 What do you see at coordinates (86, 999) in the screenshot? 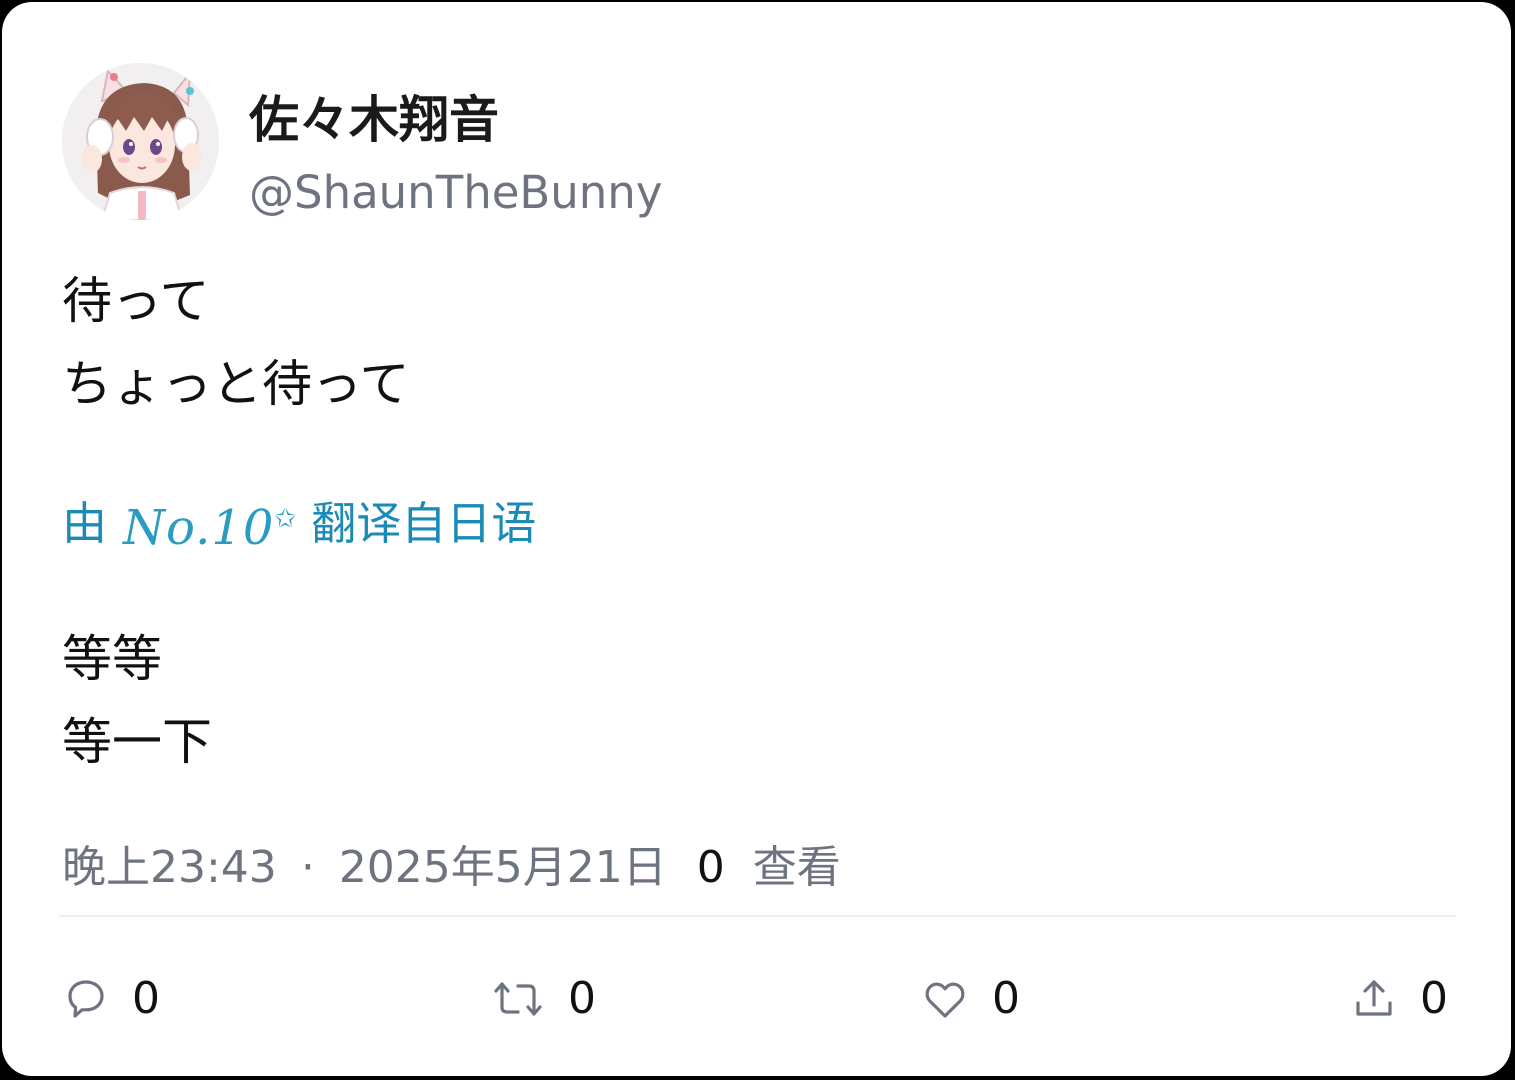
I see `reply-icon` at bounding box center [86, 999].